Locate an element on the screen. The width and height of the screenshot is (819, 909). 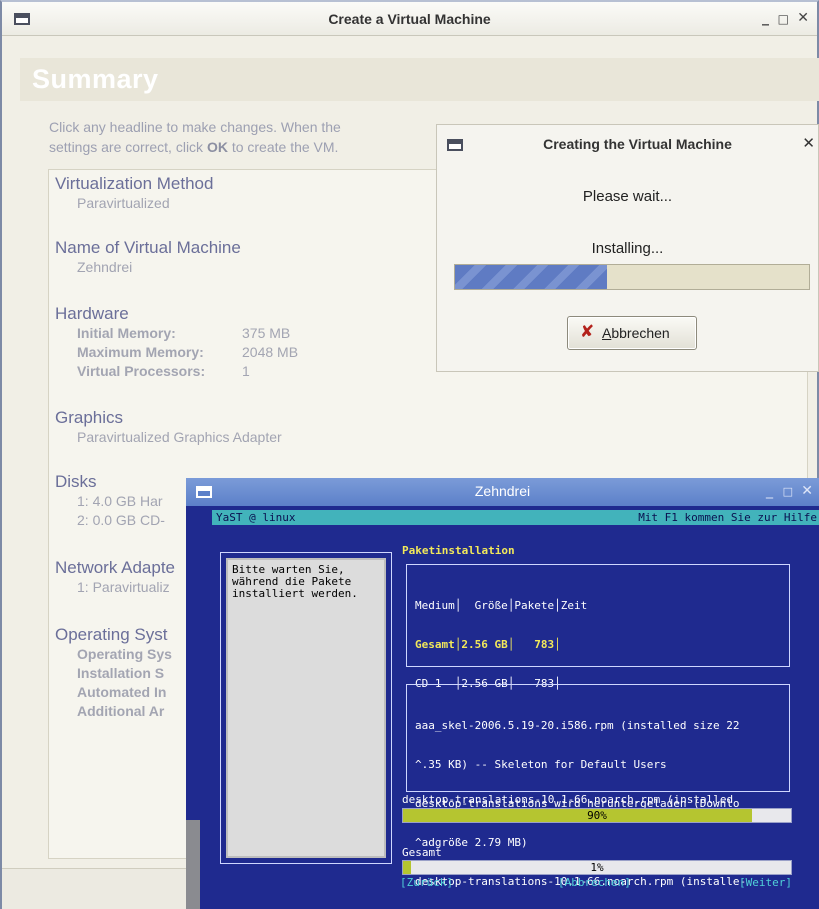
cancel-button: ✘ Abbrechen is located at coordinates (632, 333).